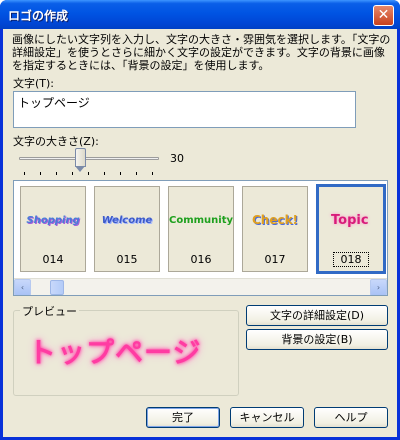 This screenshot has height=440, width=400. Describe the element at coordinates (34, 83) in the screenshot. I see `text-field-label: 文字(T):` at that location.